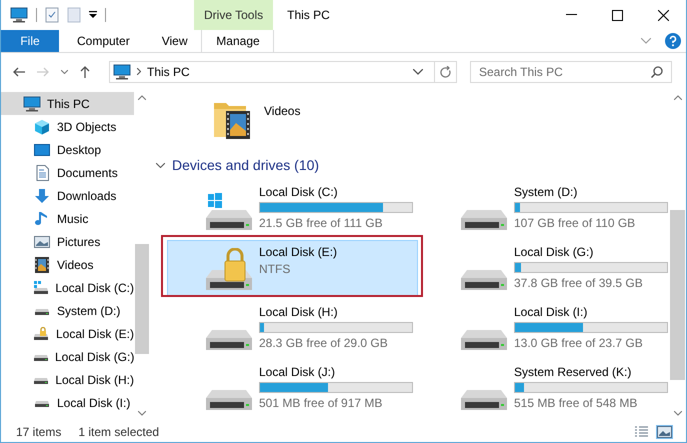 This screenshot has height=443, width=687. I want to click on folder-item: Videos, so click(262, 118).